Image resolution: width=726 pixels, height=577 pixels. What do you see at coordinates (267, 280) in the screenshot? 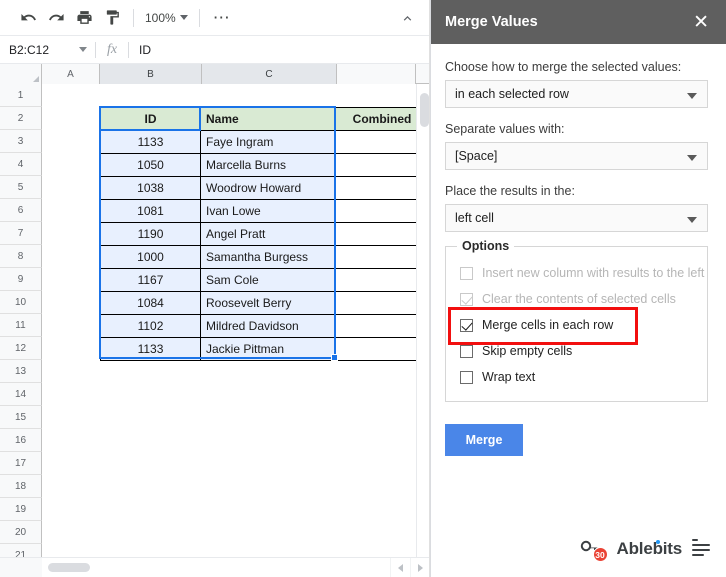
I see `table-cell: Sam Cole` at bounding box center [267, 280].